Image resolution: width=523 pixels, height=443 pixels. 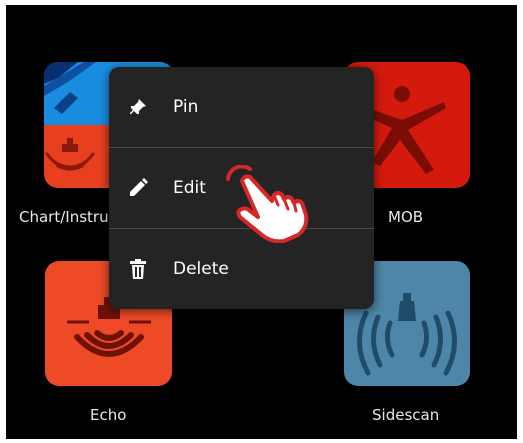 I want to click on trash-icon, so click(x=138, y=269).